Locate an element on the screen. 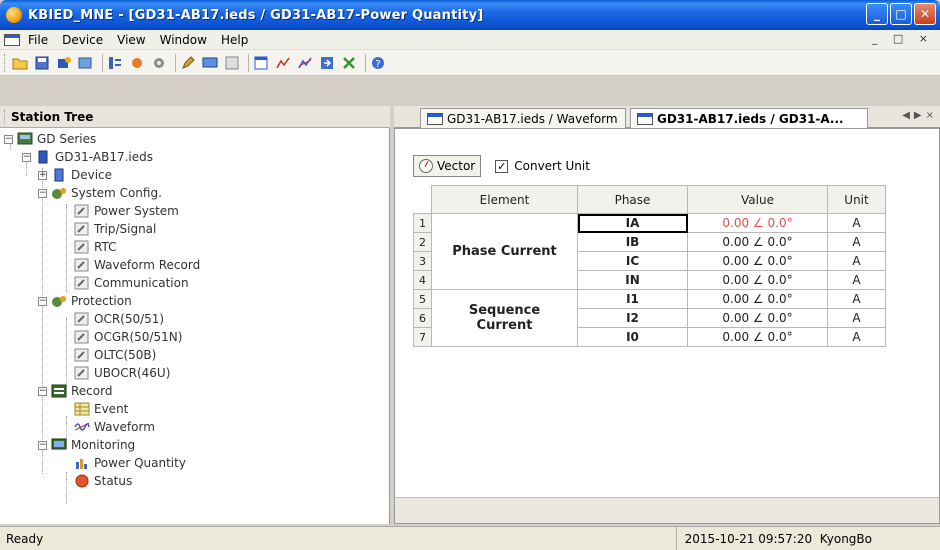 The image size is (940, 550). header-element: Element is located at coordinates (504, 199).